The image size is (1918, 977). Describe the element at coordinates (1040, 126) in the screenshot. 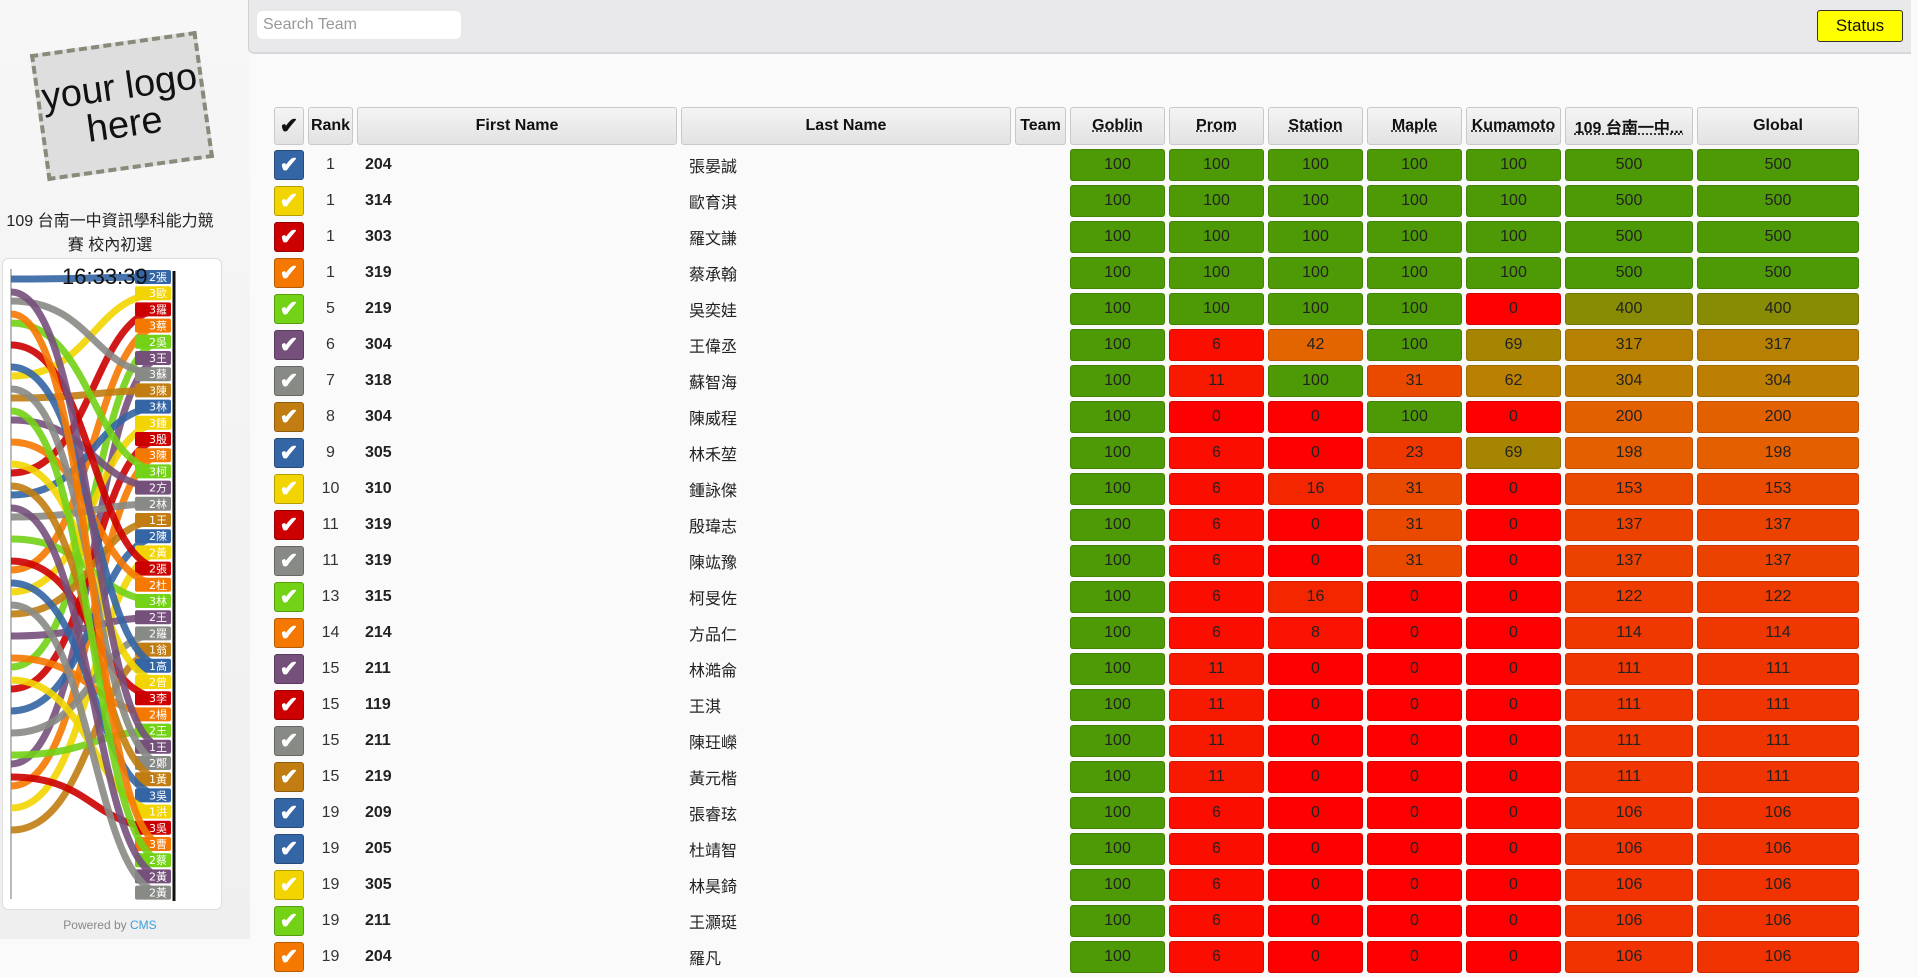

I see `header-team: Team` at that location.